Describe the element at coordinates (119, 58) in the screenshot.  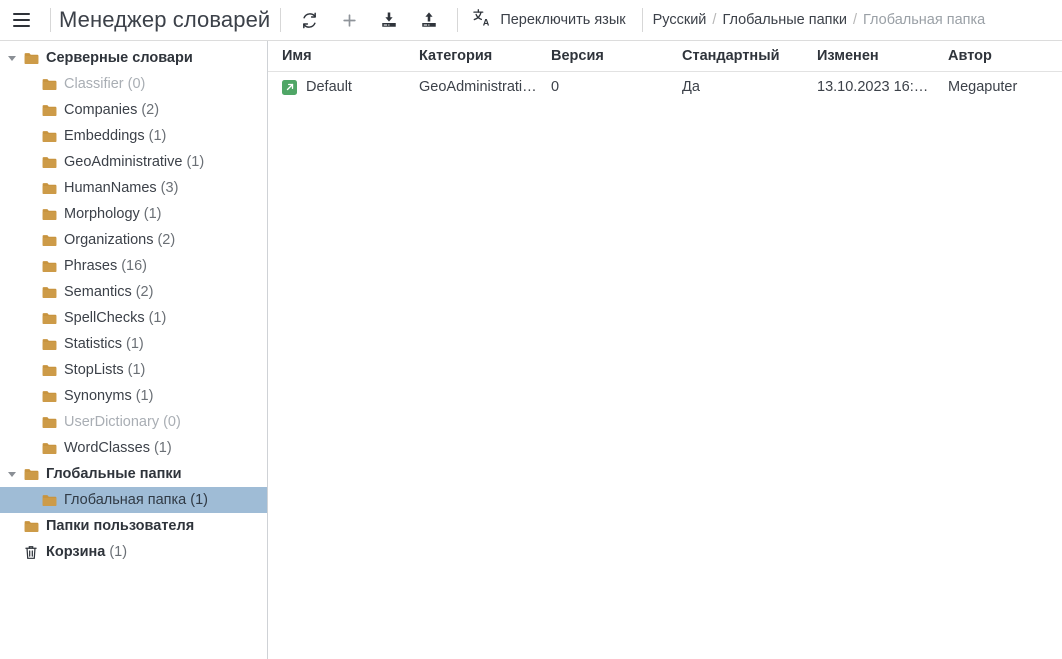
I see `tree-node-label: Серверные словари` at that location.